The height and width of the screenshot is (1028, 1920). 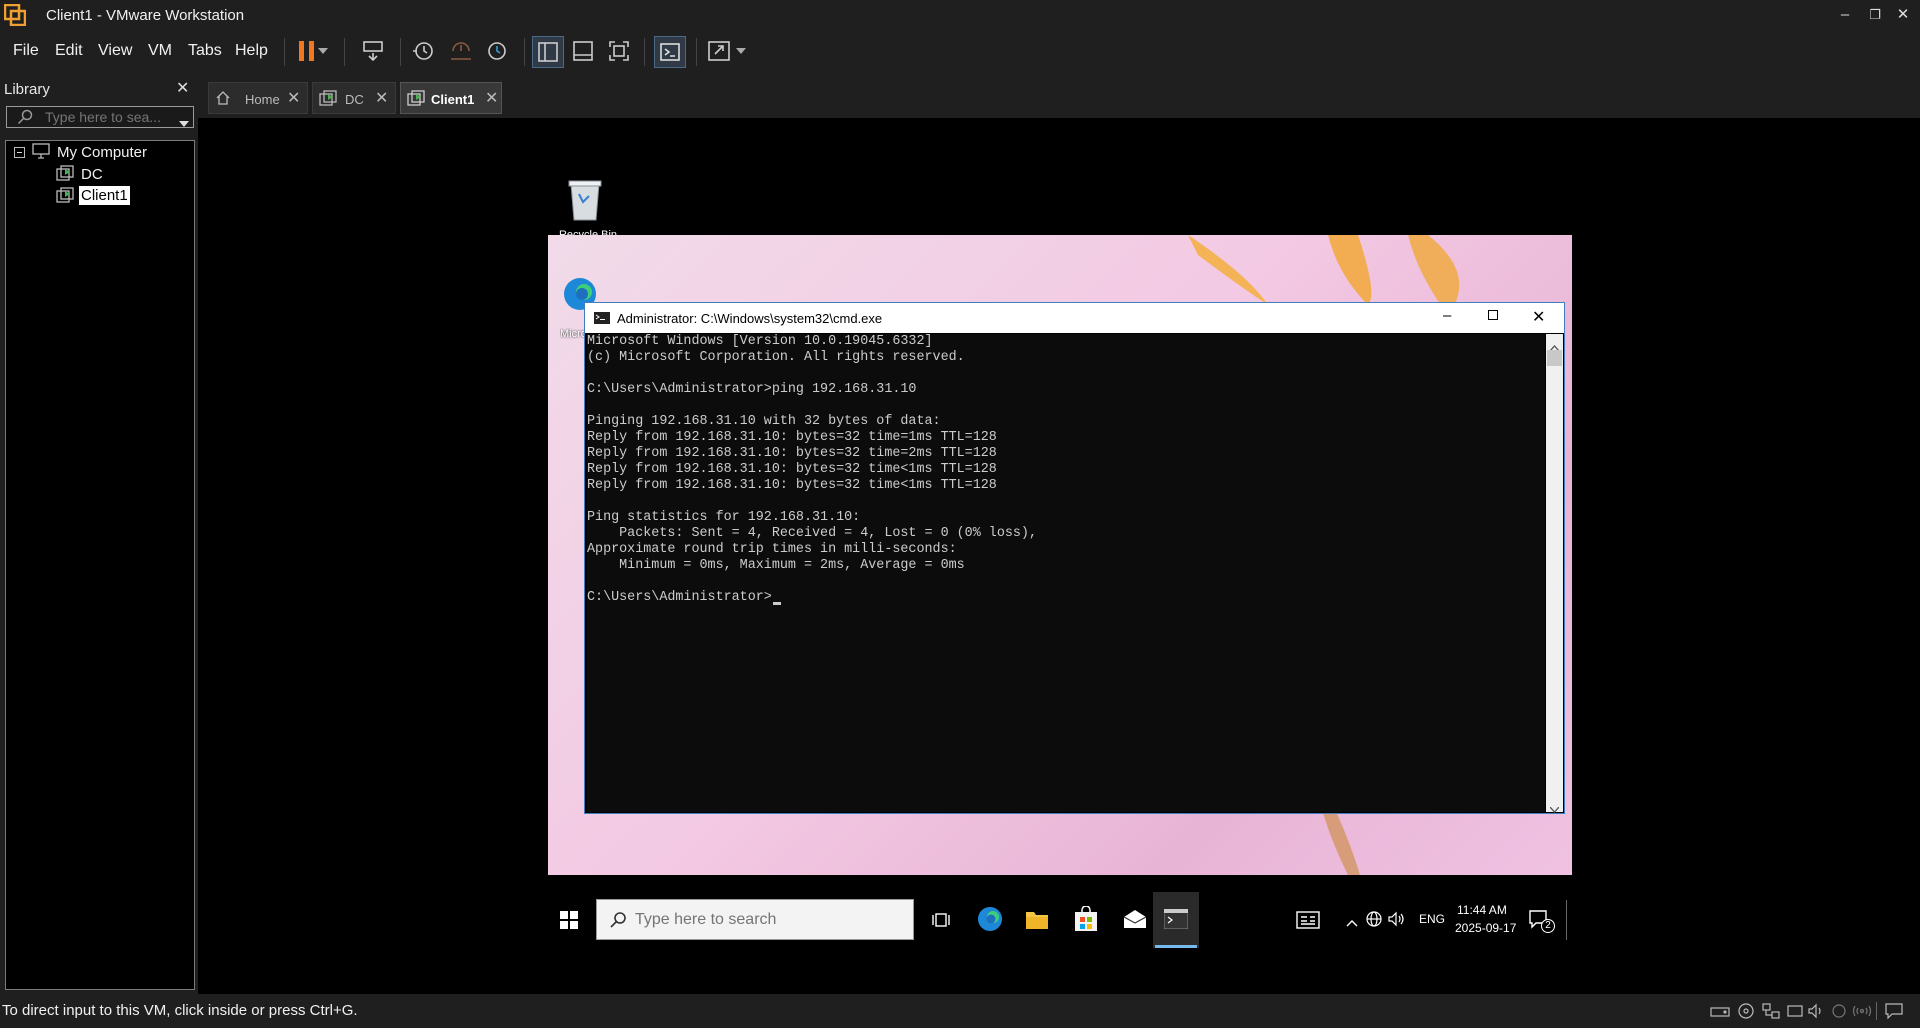 I want to click on scroll-down-icon, so click(x=1554, y=809).